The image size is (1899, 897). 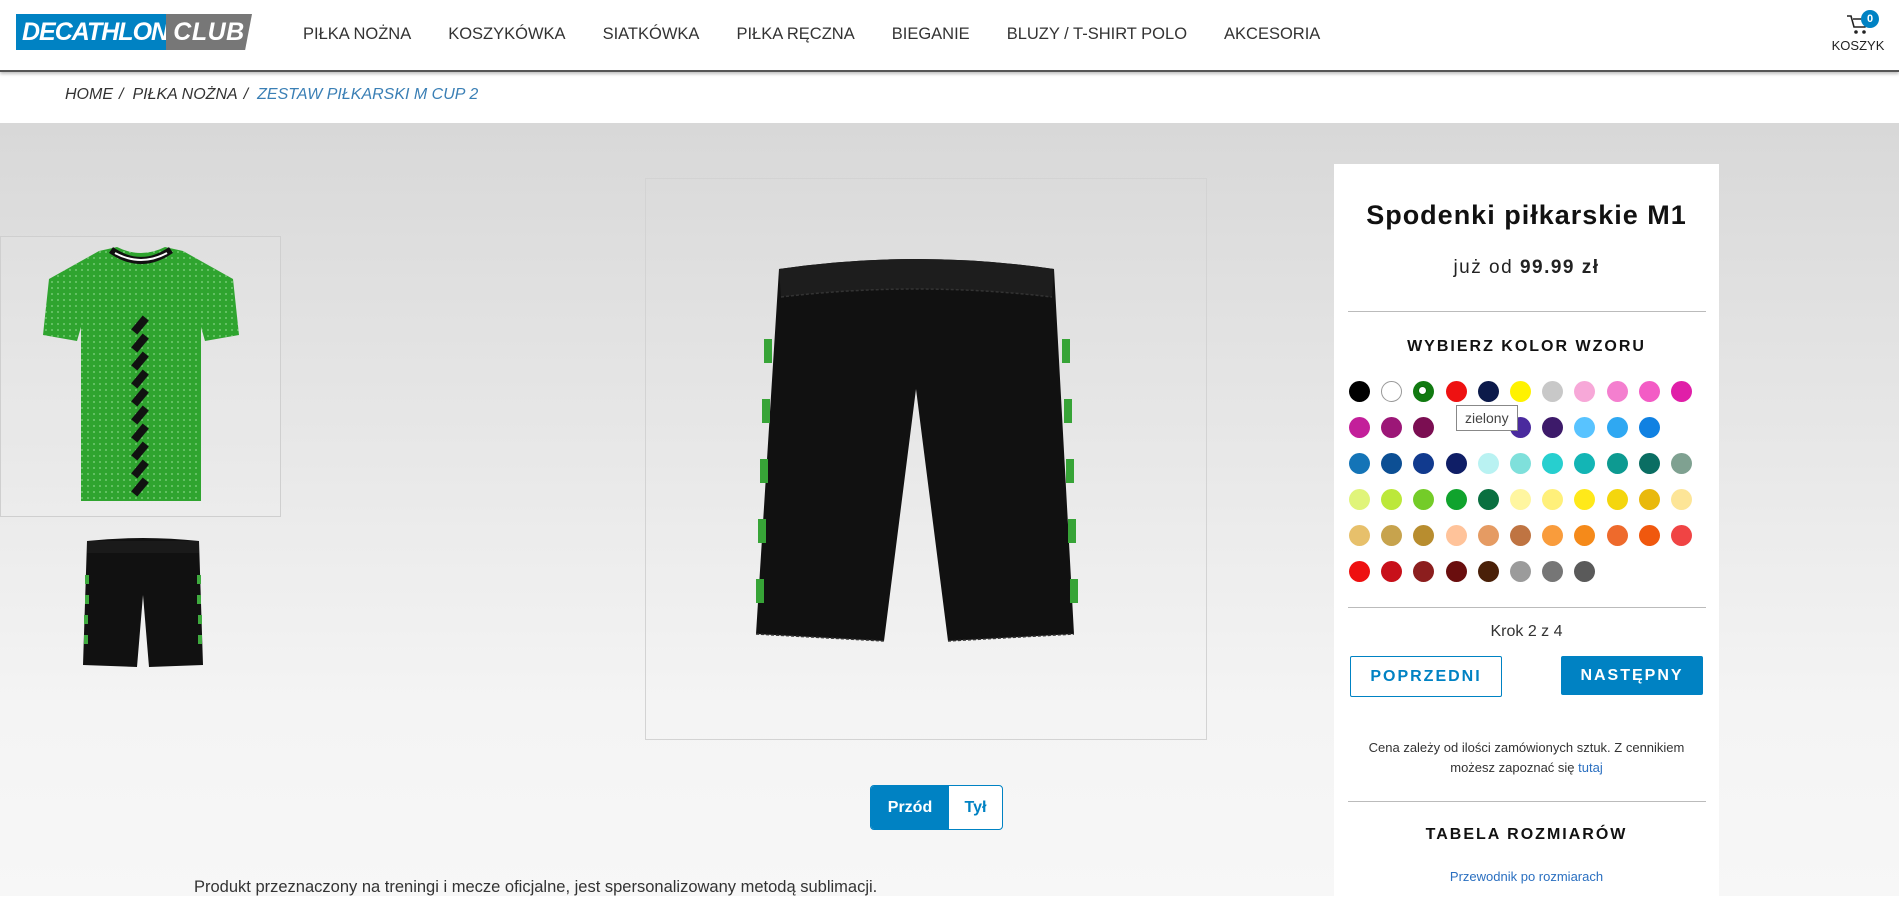 I want to click on nav-item-bieganie: BIEGANIE, so click(x=931, y=34).